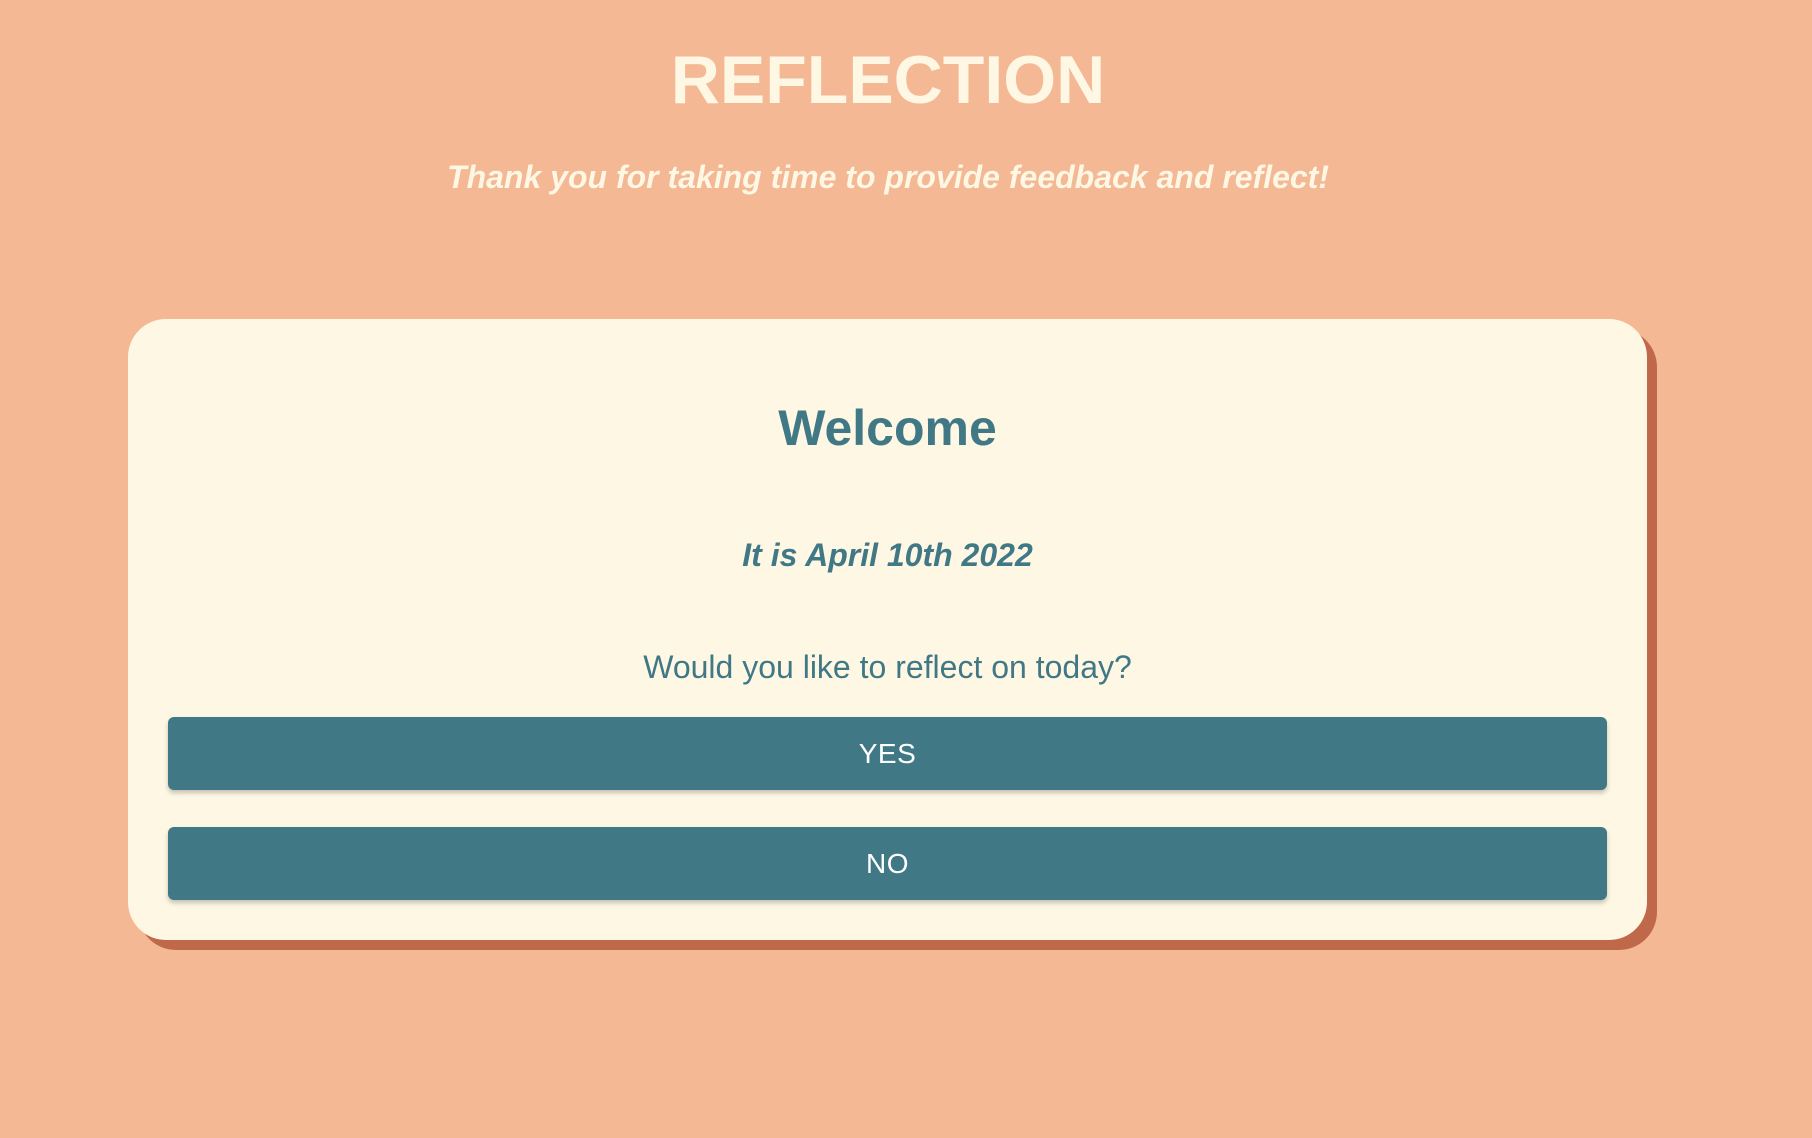 This screenshot has height=1138, width=1812. I want to click on page-title: REFLECTION, so click(888, 80).